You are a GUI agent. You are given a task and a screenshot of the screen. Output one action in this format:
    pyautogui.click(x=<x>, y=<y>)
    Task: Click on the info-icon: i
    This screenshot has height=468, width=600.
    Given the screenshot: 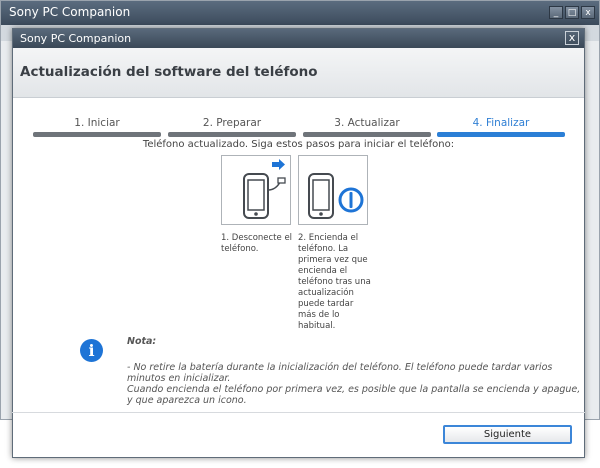 What is the action you would take?
    pyautogui.click(x=91, y=350)
    